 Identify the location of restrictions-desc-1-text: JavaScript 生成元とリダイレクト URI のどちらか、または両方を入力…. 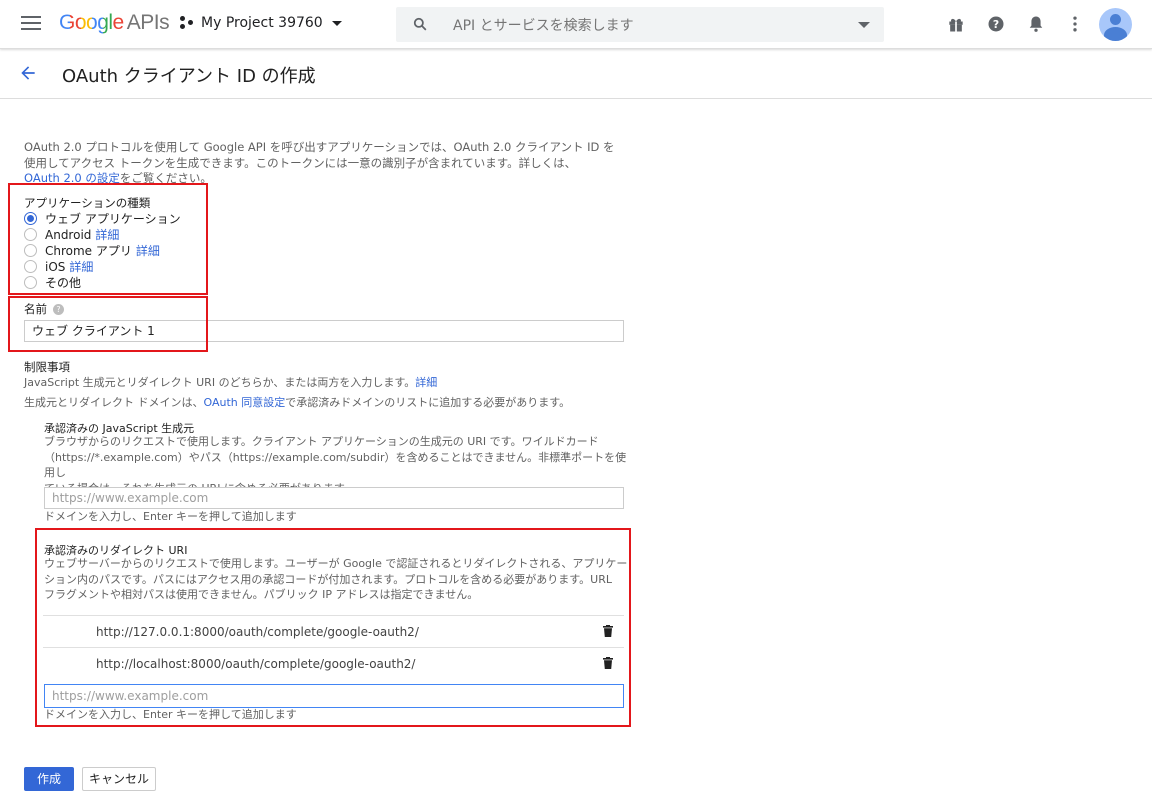
(220, 382).